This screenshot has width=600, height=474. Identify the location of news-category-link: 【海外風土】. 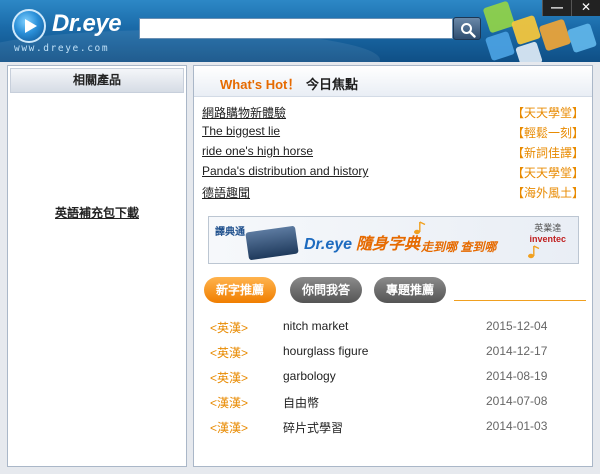
(548, 192).